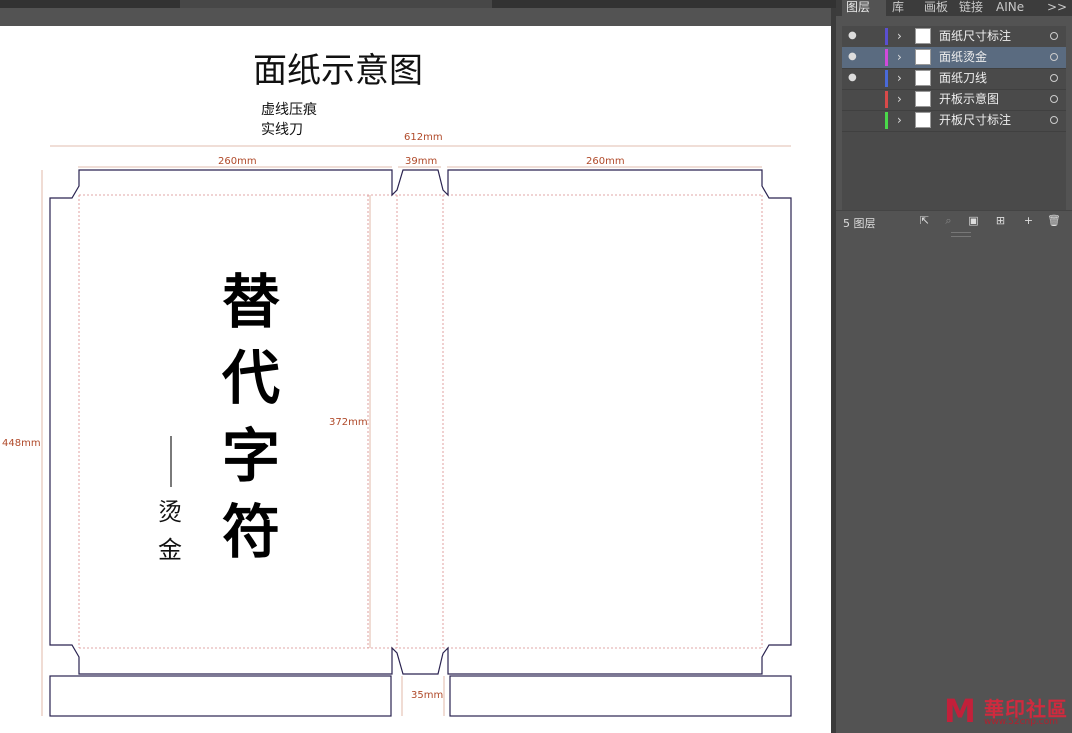 This screenshot has width=1072, height=733. Describe the element at coordinates (1000, 220) in the screenshot. I see `new-sublayer-icon: ⊞` at that location.